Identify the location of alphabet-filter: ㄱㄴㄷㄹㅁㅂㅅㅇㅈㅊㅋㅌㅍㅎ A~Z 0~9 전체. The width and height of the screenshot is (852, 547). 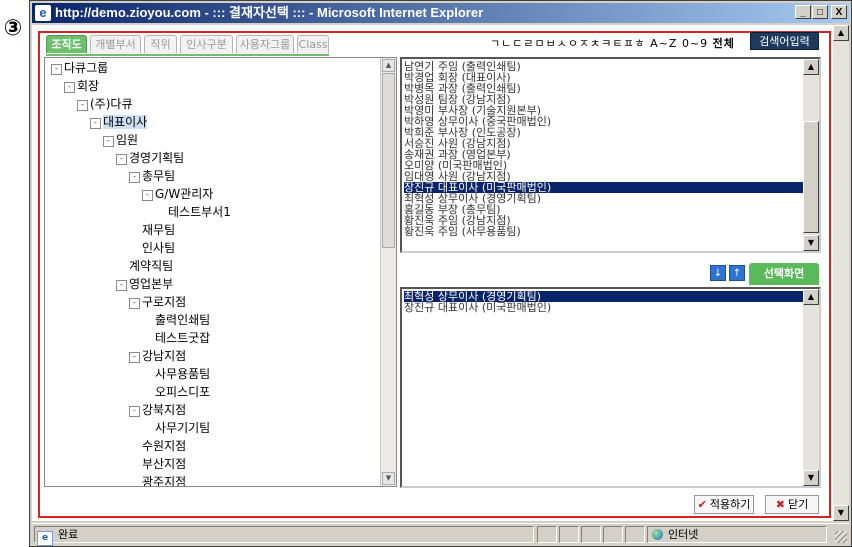
(612, 43).